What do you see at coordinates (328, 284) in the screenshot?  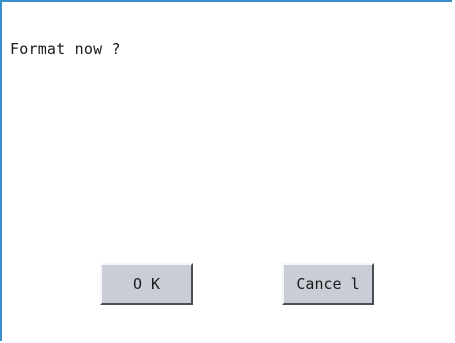 I see `cancel-button: Cance l` at bounding box center [328, 284].